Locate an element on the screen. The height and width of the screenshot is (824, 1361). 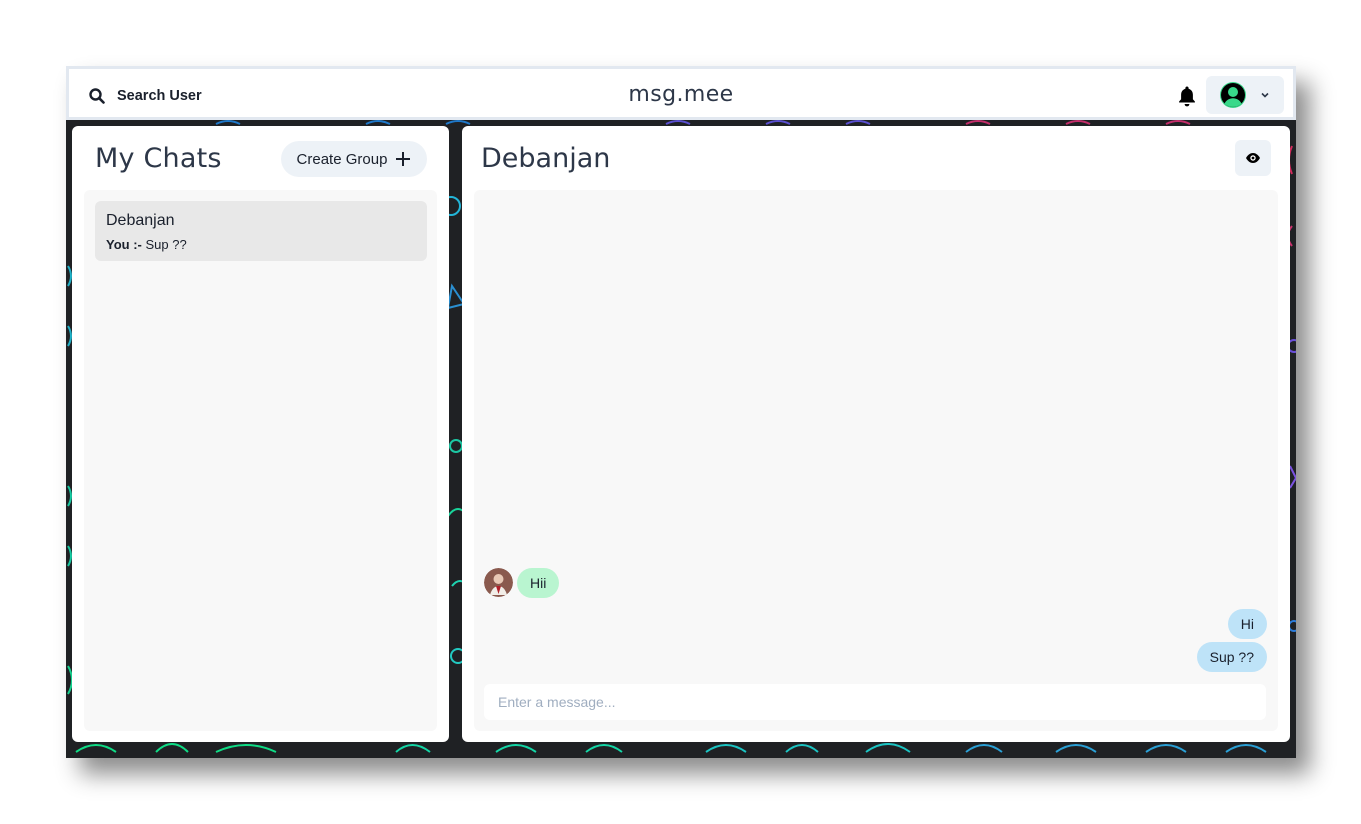
message-input is located at coordinates (875, 702).